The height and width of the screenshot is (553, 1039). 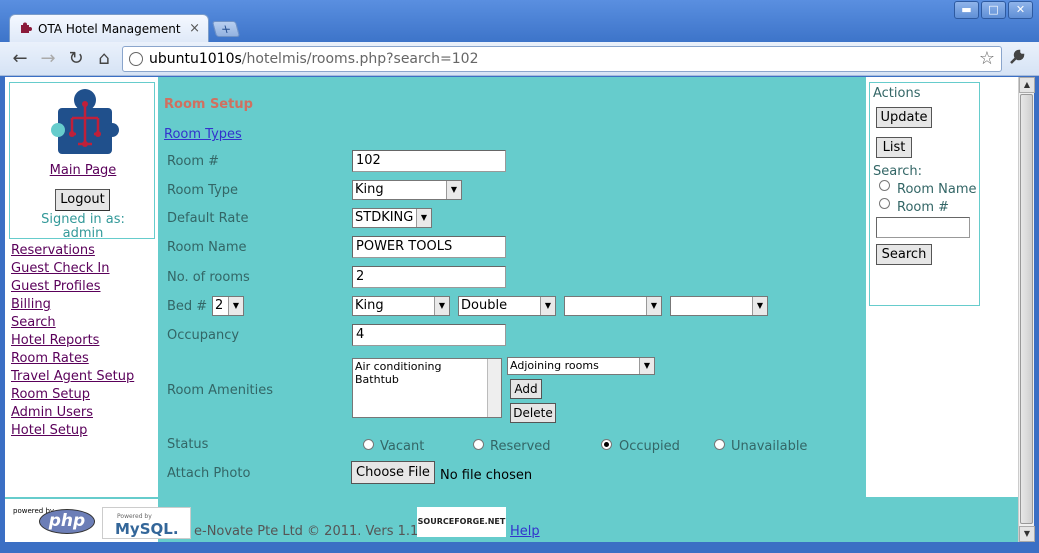 I want to click on main-page-link: Main Page, so click(x=83, y=170).